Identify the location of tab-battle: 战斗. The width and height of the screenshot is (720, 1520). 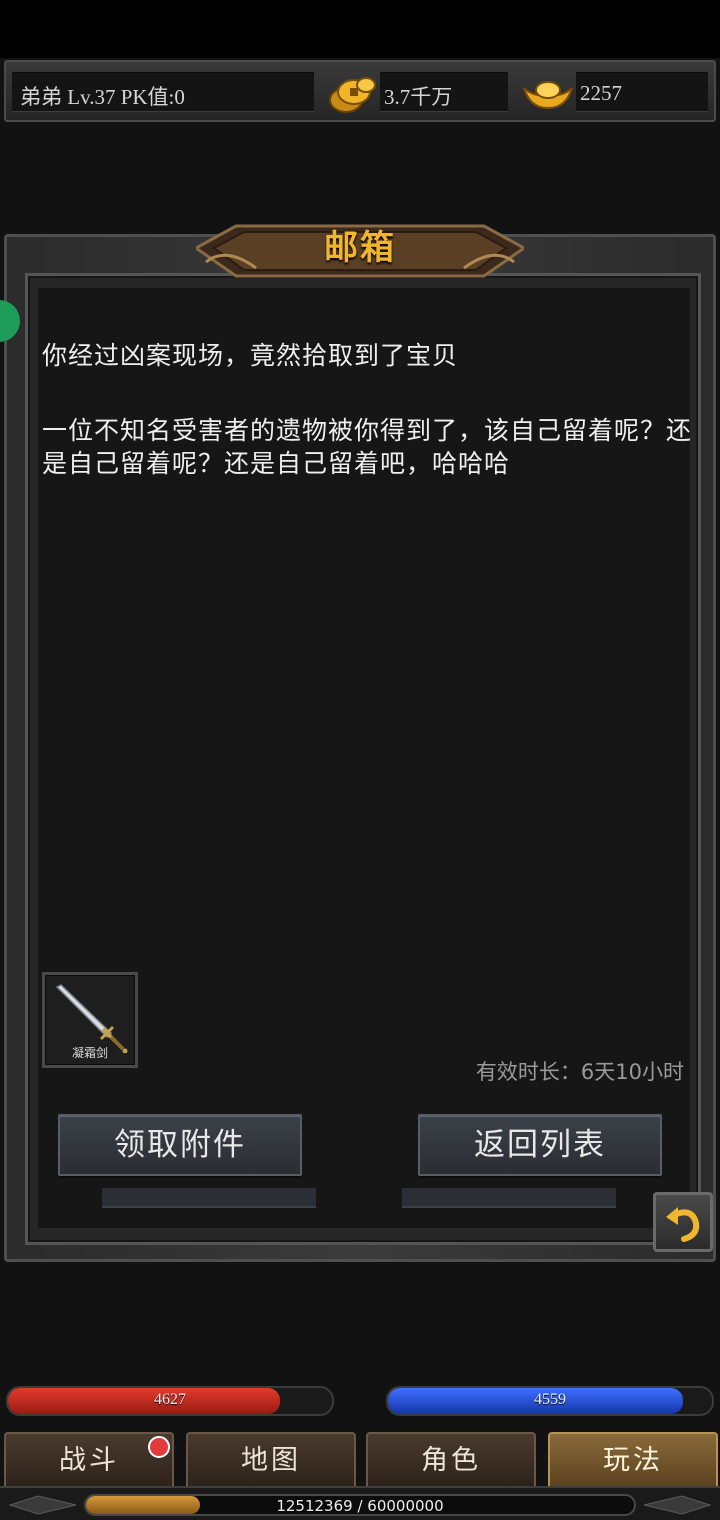
(89, 1460).